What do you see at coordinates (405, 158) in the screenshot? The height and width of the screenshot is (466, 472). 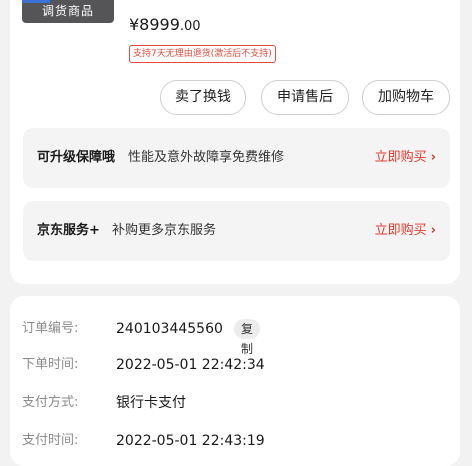 I see `protection-buy-link: 立即购买 ›` at bounding box center [405, 158].